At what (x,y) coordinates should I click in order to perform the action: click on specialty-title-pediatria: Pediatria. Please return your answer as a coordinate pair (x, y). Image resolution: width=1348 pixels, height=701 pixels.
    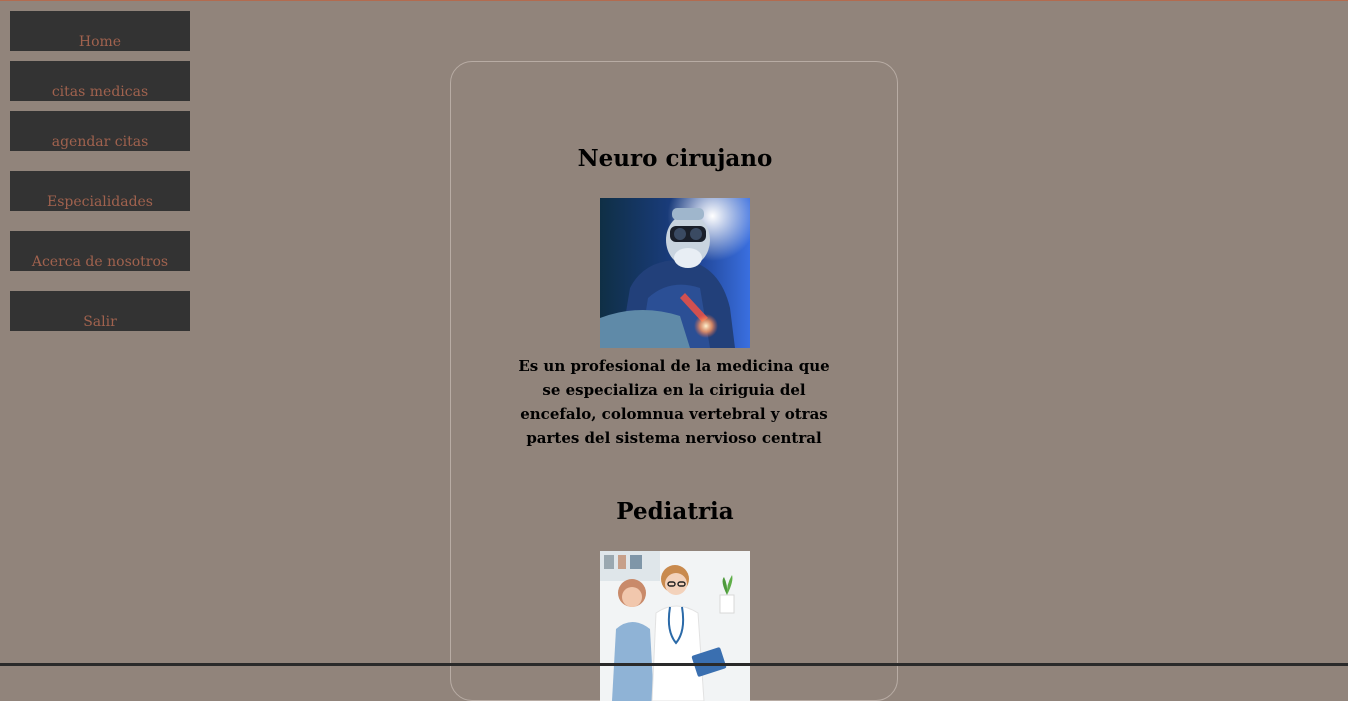
    Looking at the image, I should click on (675, 511).